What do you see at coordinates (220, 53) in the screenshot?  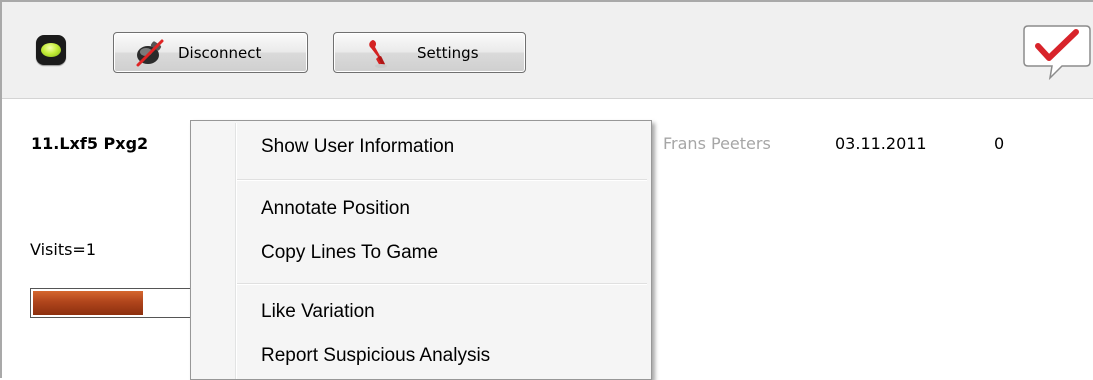 I see `disconnect-button-label: Disconnect` at bounding box center [220, 53].